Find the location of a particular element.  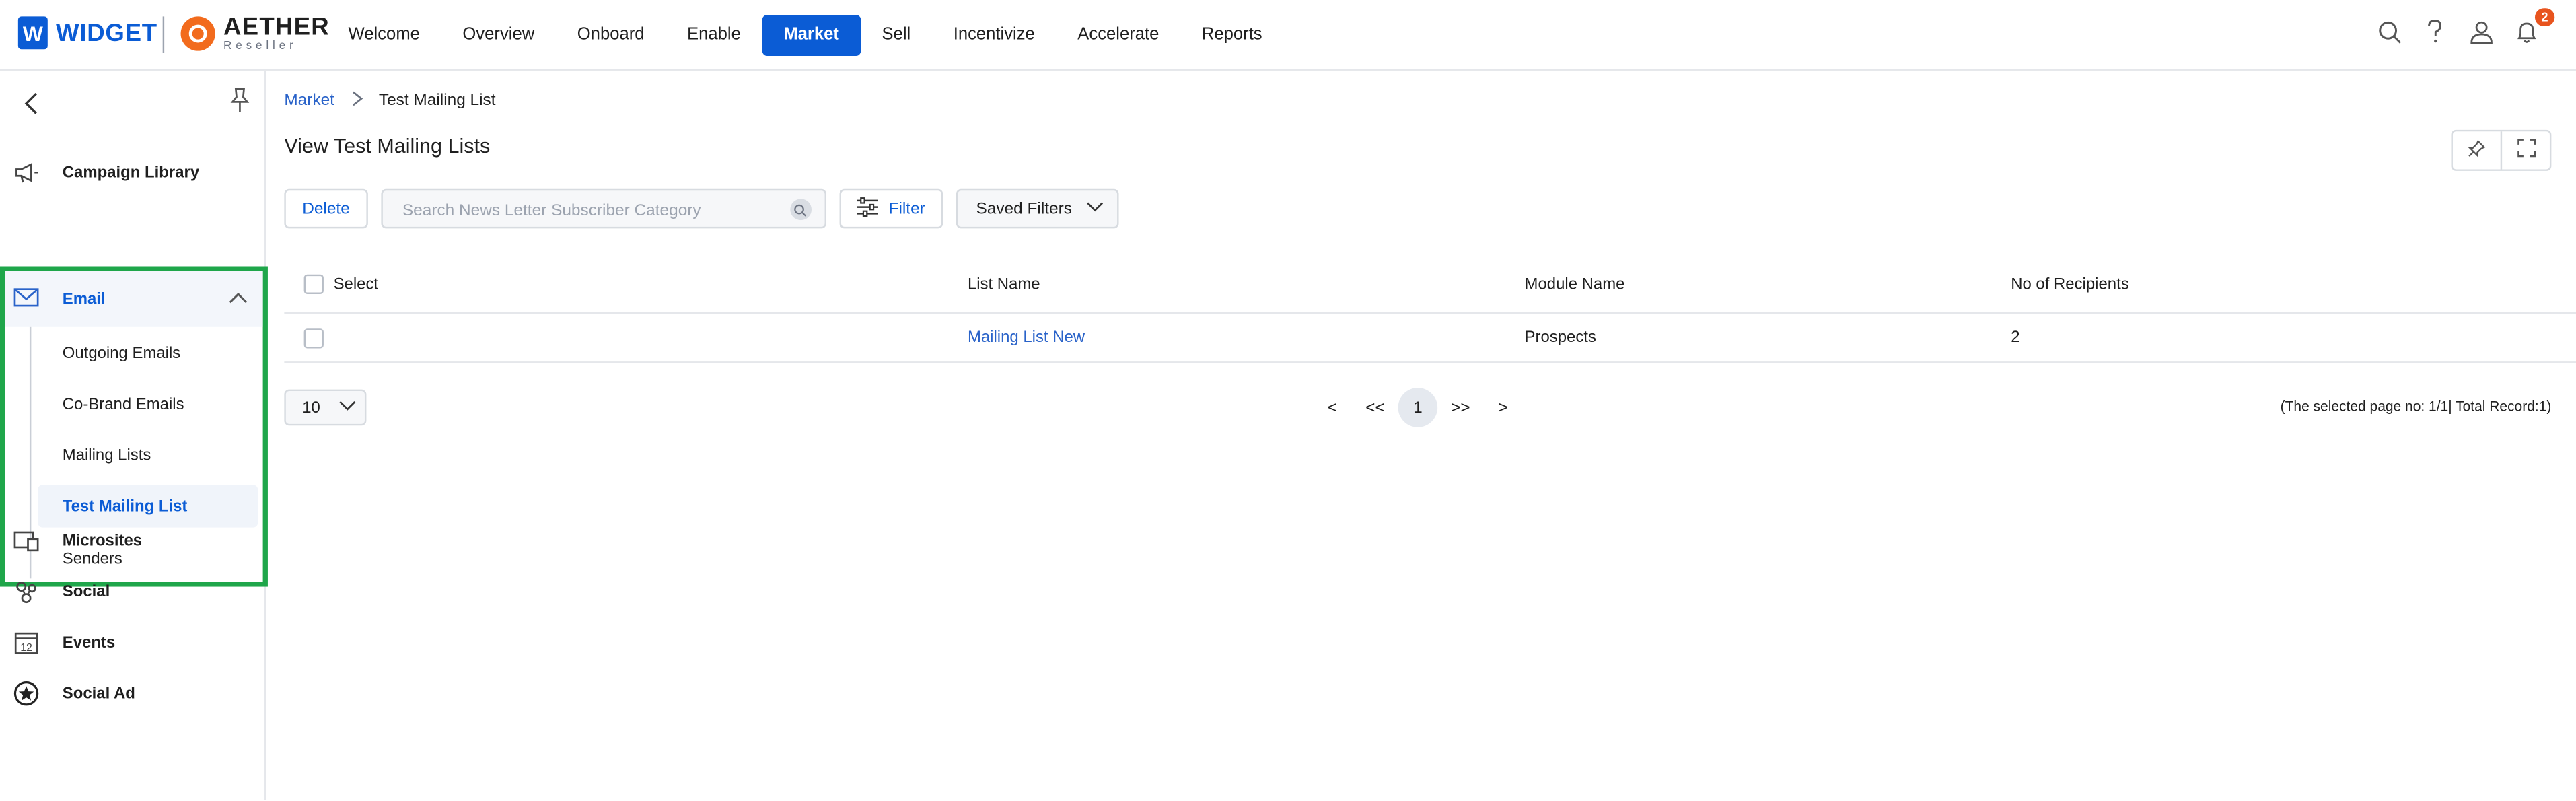

first-page-button: << is located at coordinates (1375, 408).